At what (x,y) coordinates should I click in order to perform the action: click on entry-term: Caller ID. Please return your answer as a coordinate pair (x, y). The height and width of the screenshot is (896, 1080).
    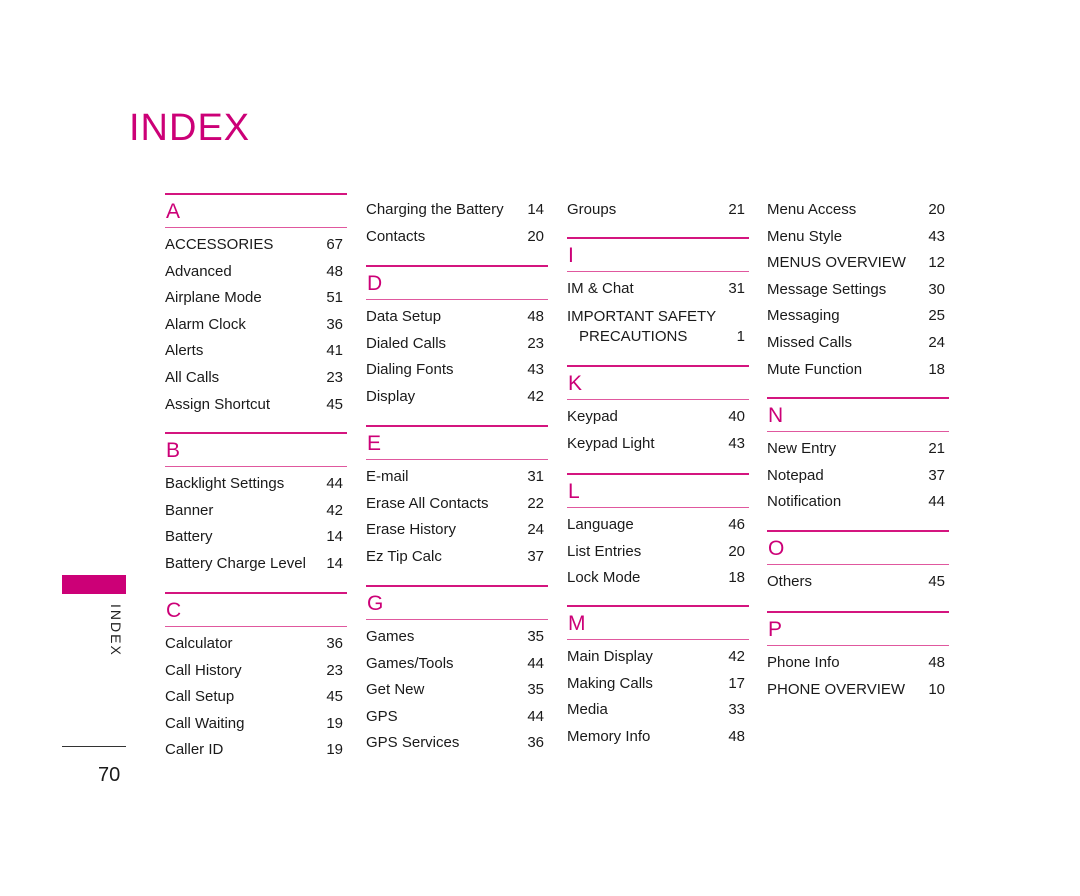
    Looking at the image, I should click on (194, 750).